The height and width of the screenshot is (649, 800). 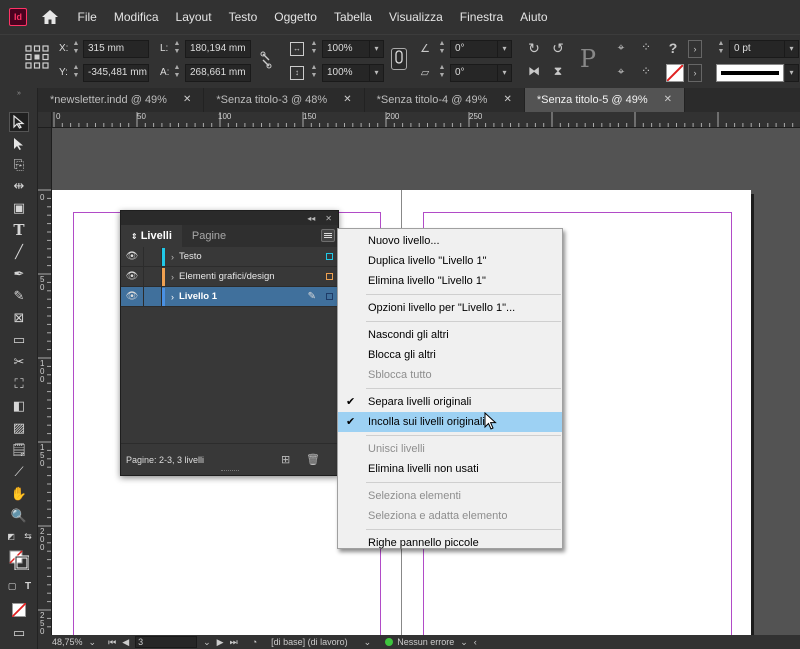 What do you see at coordinates (329, 276) in the screenshot?
I see `layer-target-icon` at bounding box center [329, 276].